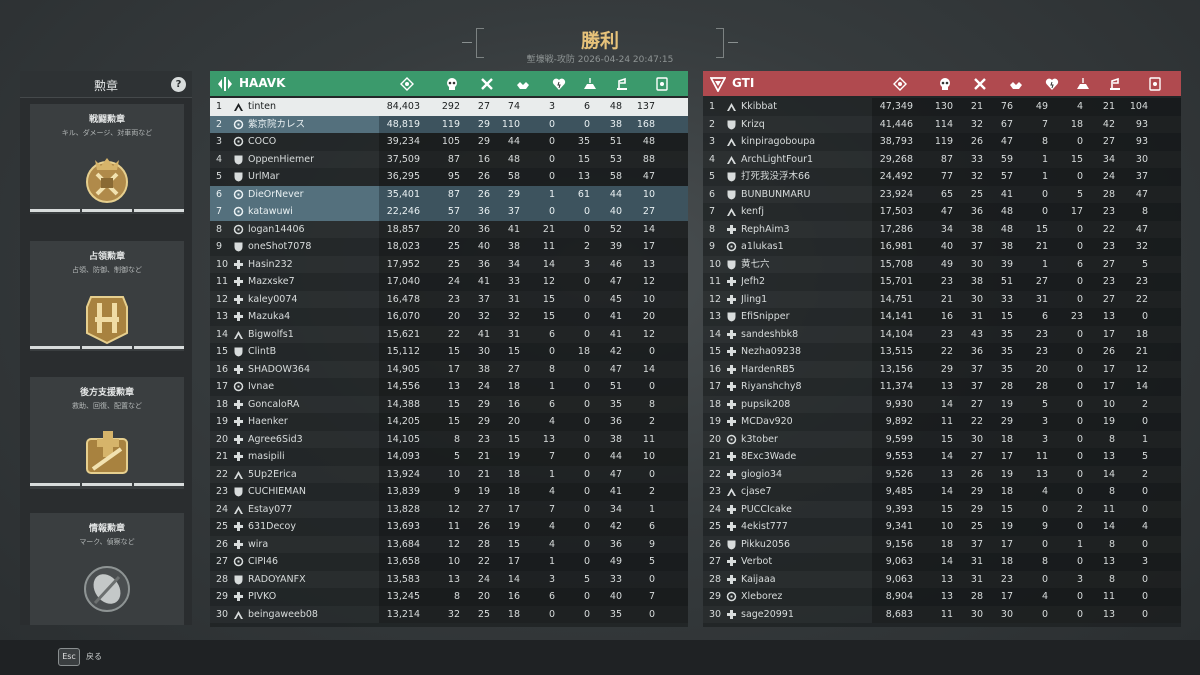  I want to click on player-row: 2 Krizq 41,446 114 32 67 7 18 42 93, so click(942, 124).